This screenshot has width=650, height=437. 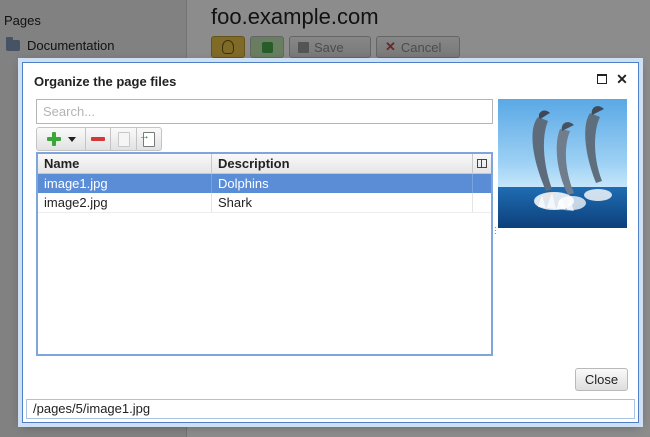 I want to click on columns-icon, so click(x=482, y=163).